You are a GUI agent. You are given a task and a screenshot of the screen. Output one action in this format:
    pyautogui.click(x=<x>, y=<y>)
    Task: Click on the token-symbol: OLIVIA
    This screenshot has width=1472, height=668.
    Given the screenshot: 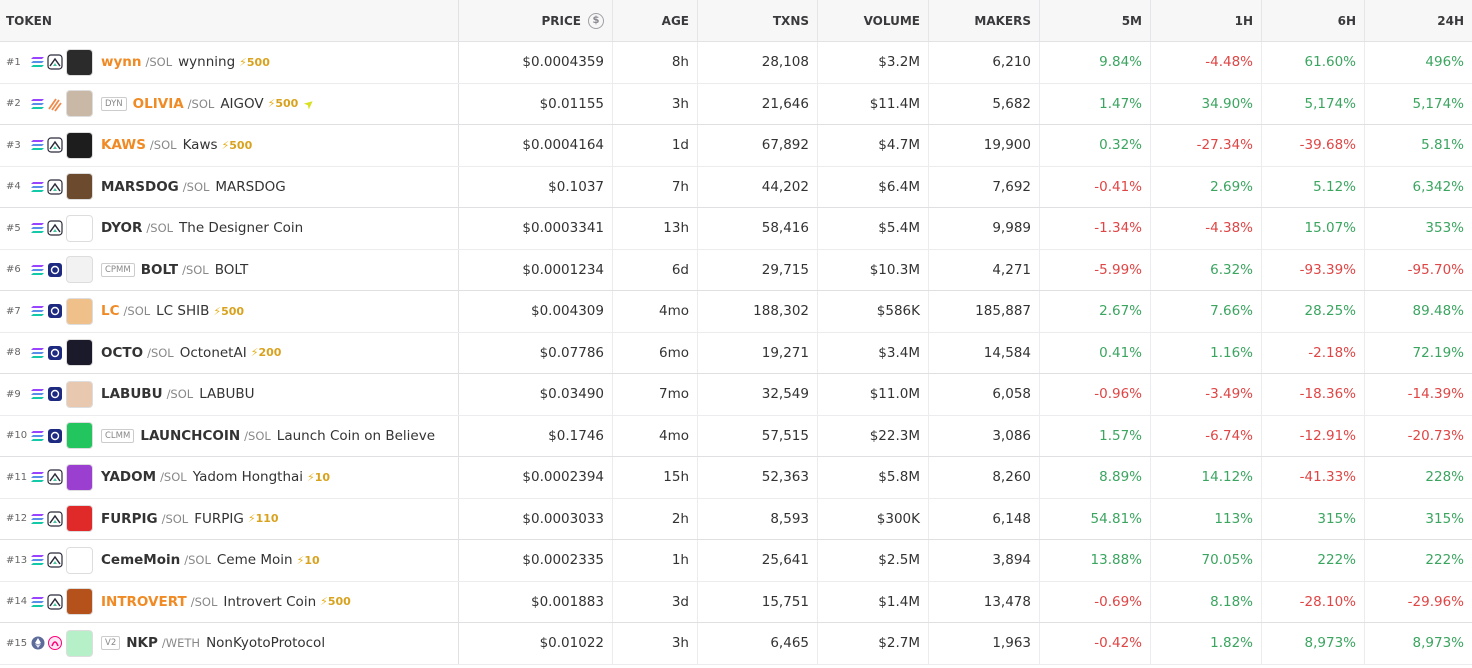 What is the action you would take?
    pyautogui.click(x=158, y=104)
    